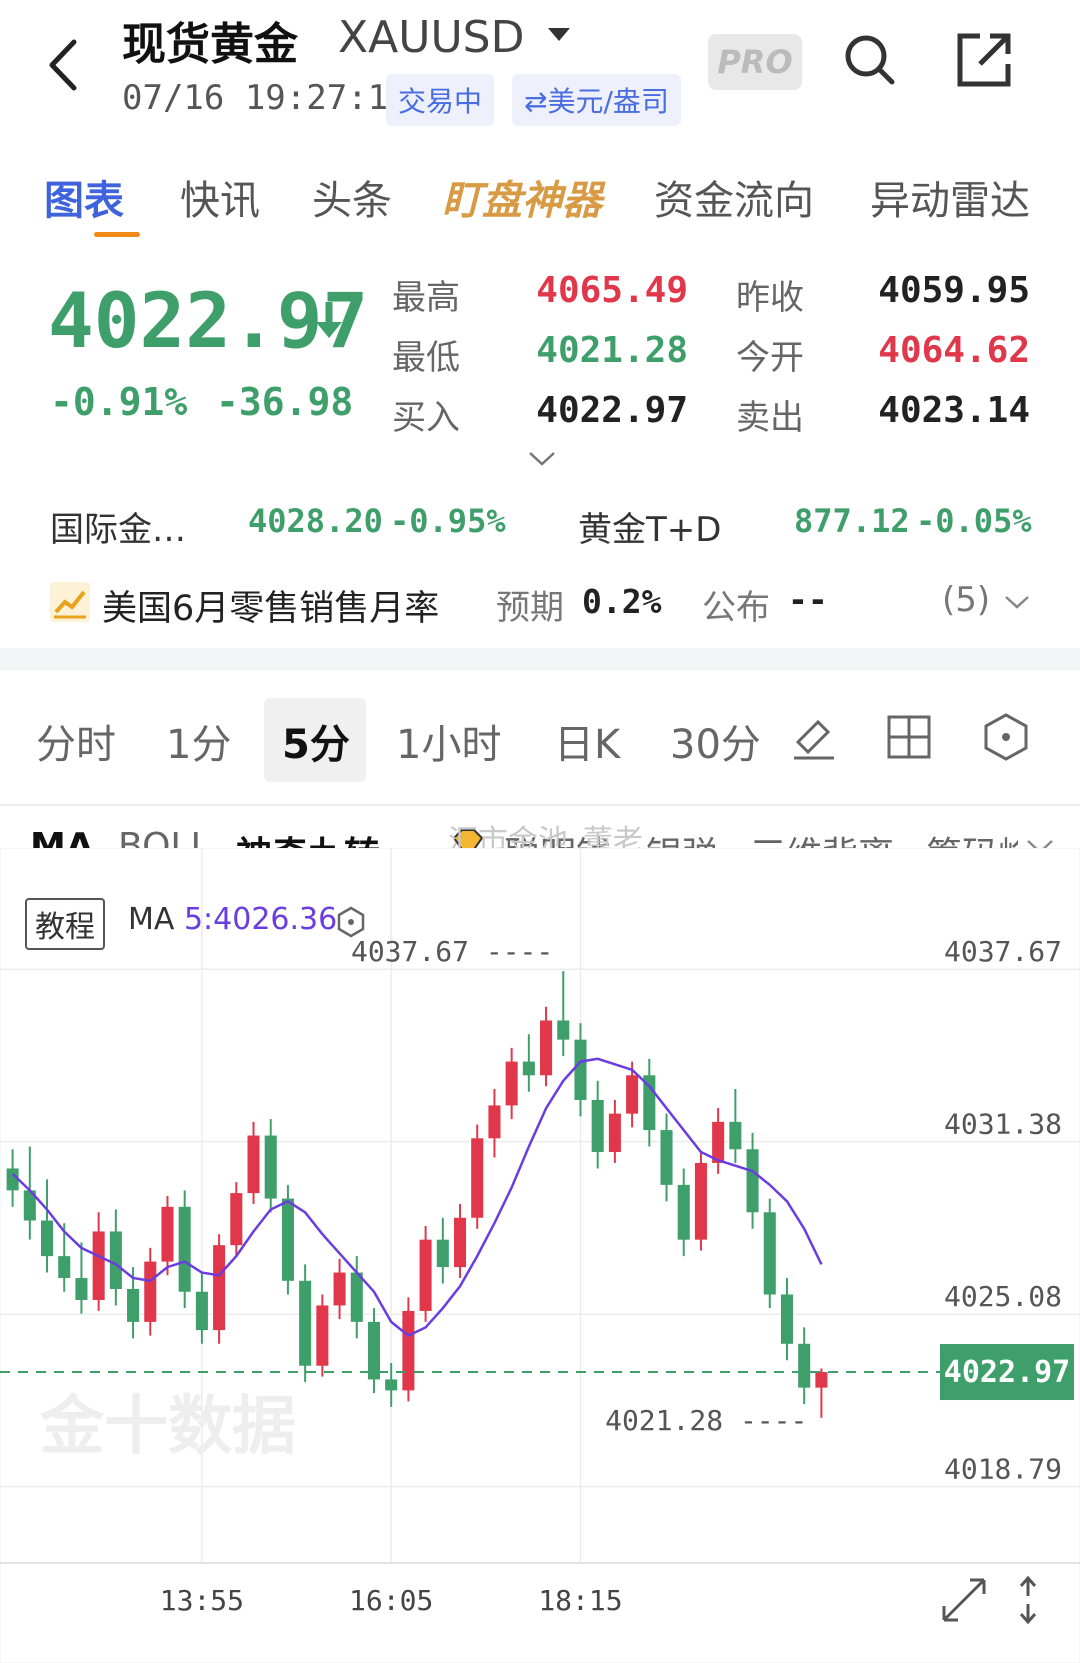 The height and width of the screenshot is (1663, 1080). What do you see at coordinates (715, 741) in the screenshot?
I see `period-tab-30m: 30分` at bounding box center [715, 741].